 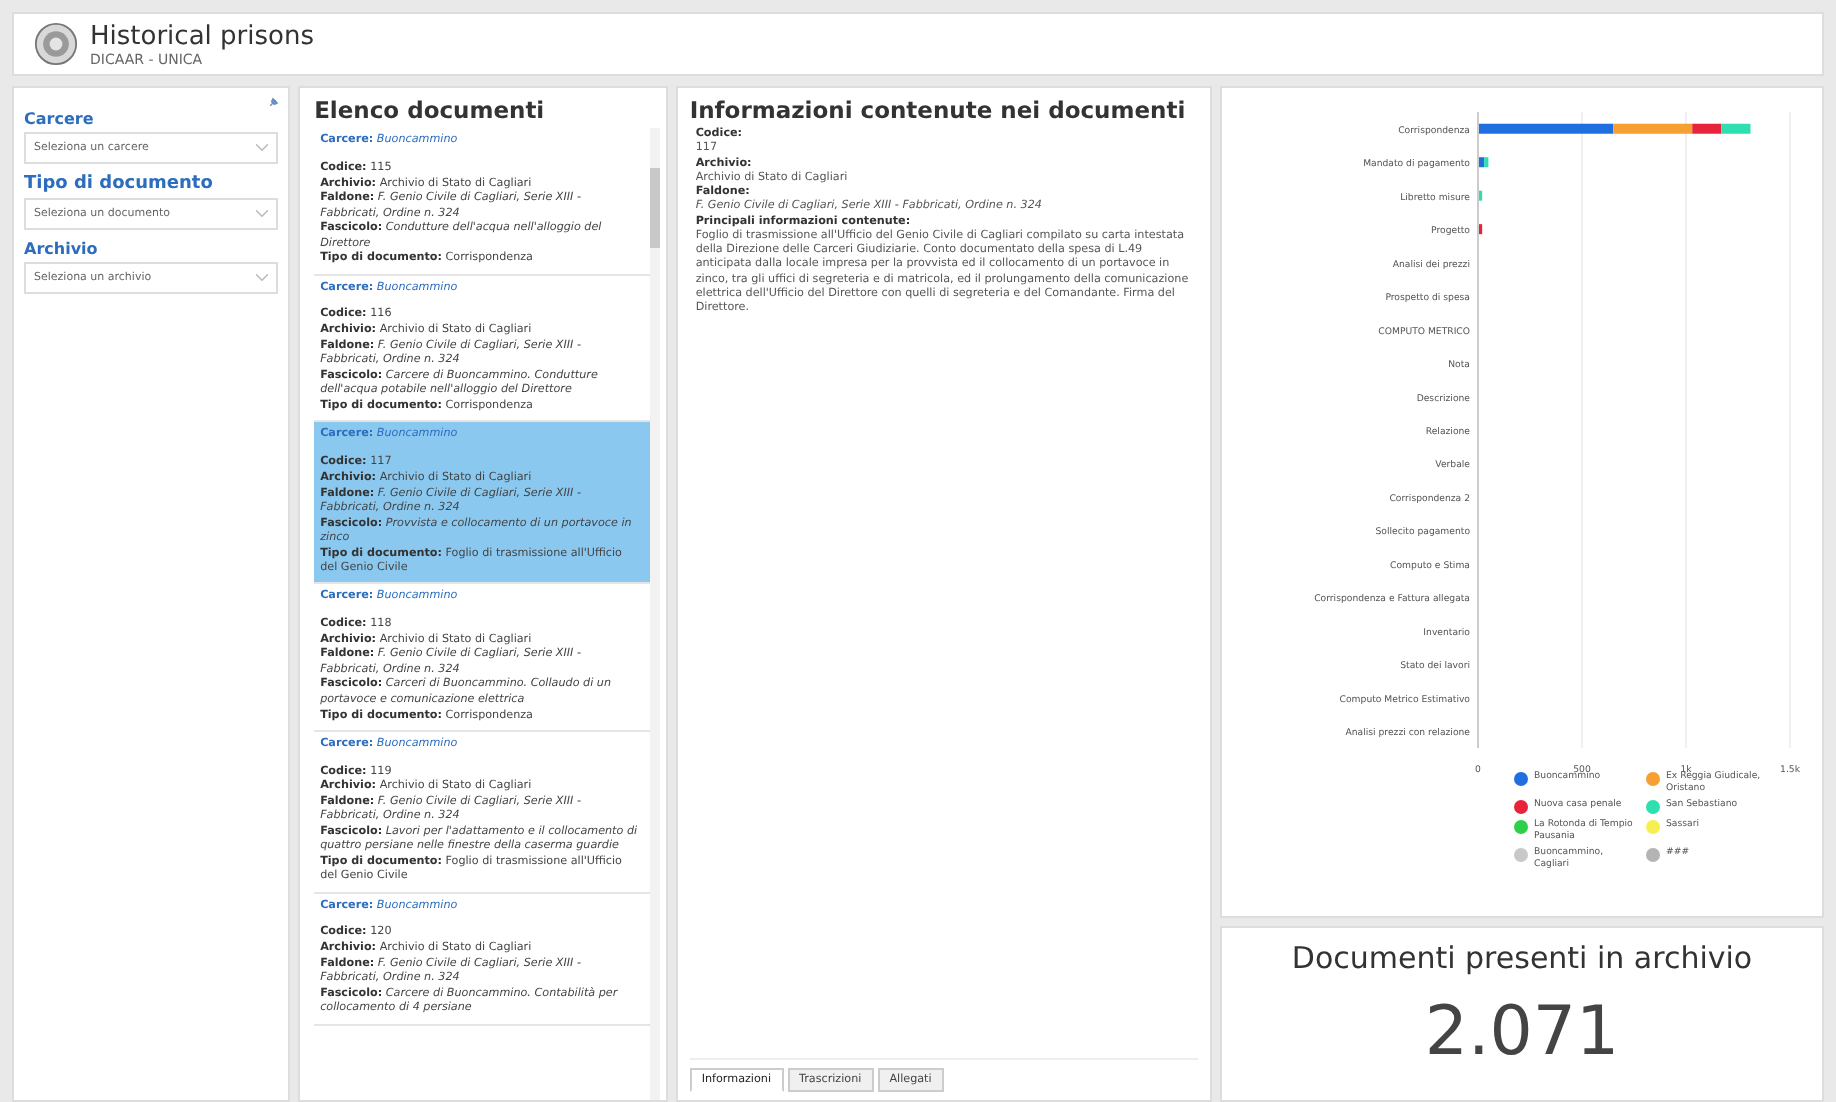 What do you see at coordinates (62, 249) in the screenshot?
I see `filter-label: Archivio` at bounding box center [62, 249].